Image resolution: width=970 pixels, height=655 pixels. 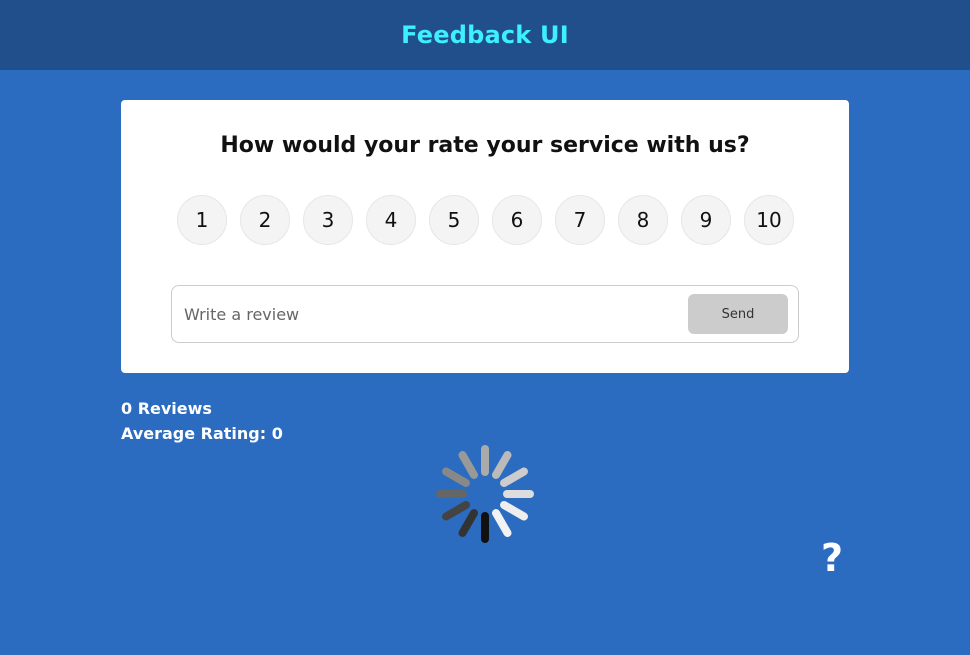 What do you see at coordinates (328, 220) in the screenshot?
I see `rating-option-3: 3` at bounding box center [328, 220].